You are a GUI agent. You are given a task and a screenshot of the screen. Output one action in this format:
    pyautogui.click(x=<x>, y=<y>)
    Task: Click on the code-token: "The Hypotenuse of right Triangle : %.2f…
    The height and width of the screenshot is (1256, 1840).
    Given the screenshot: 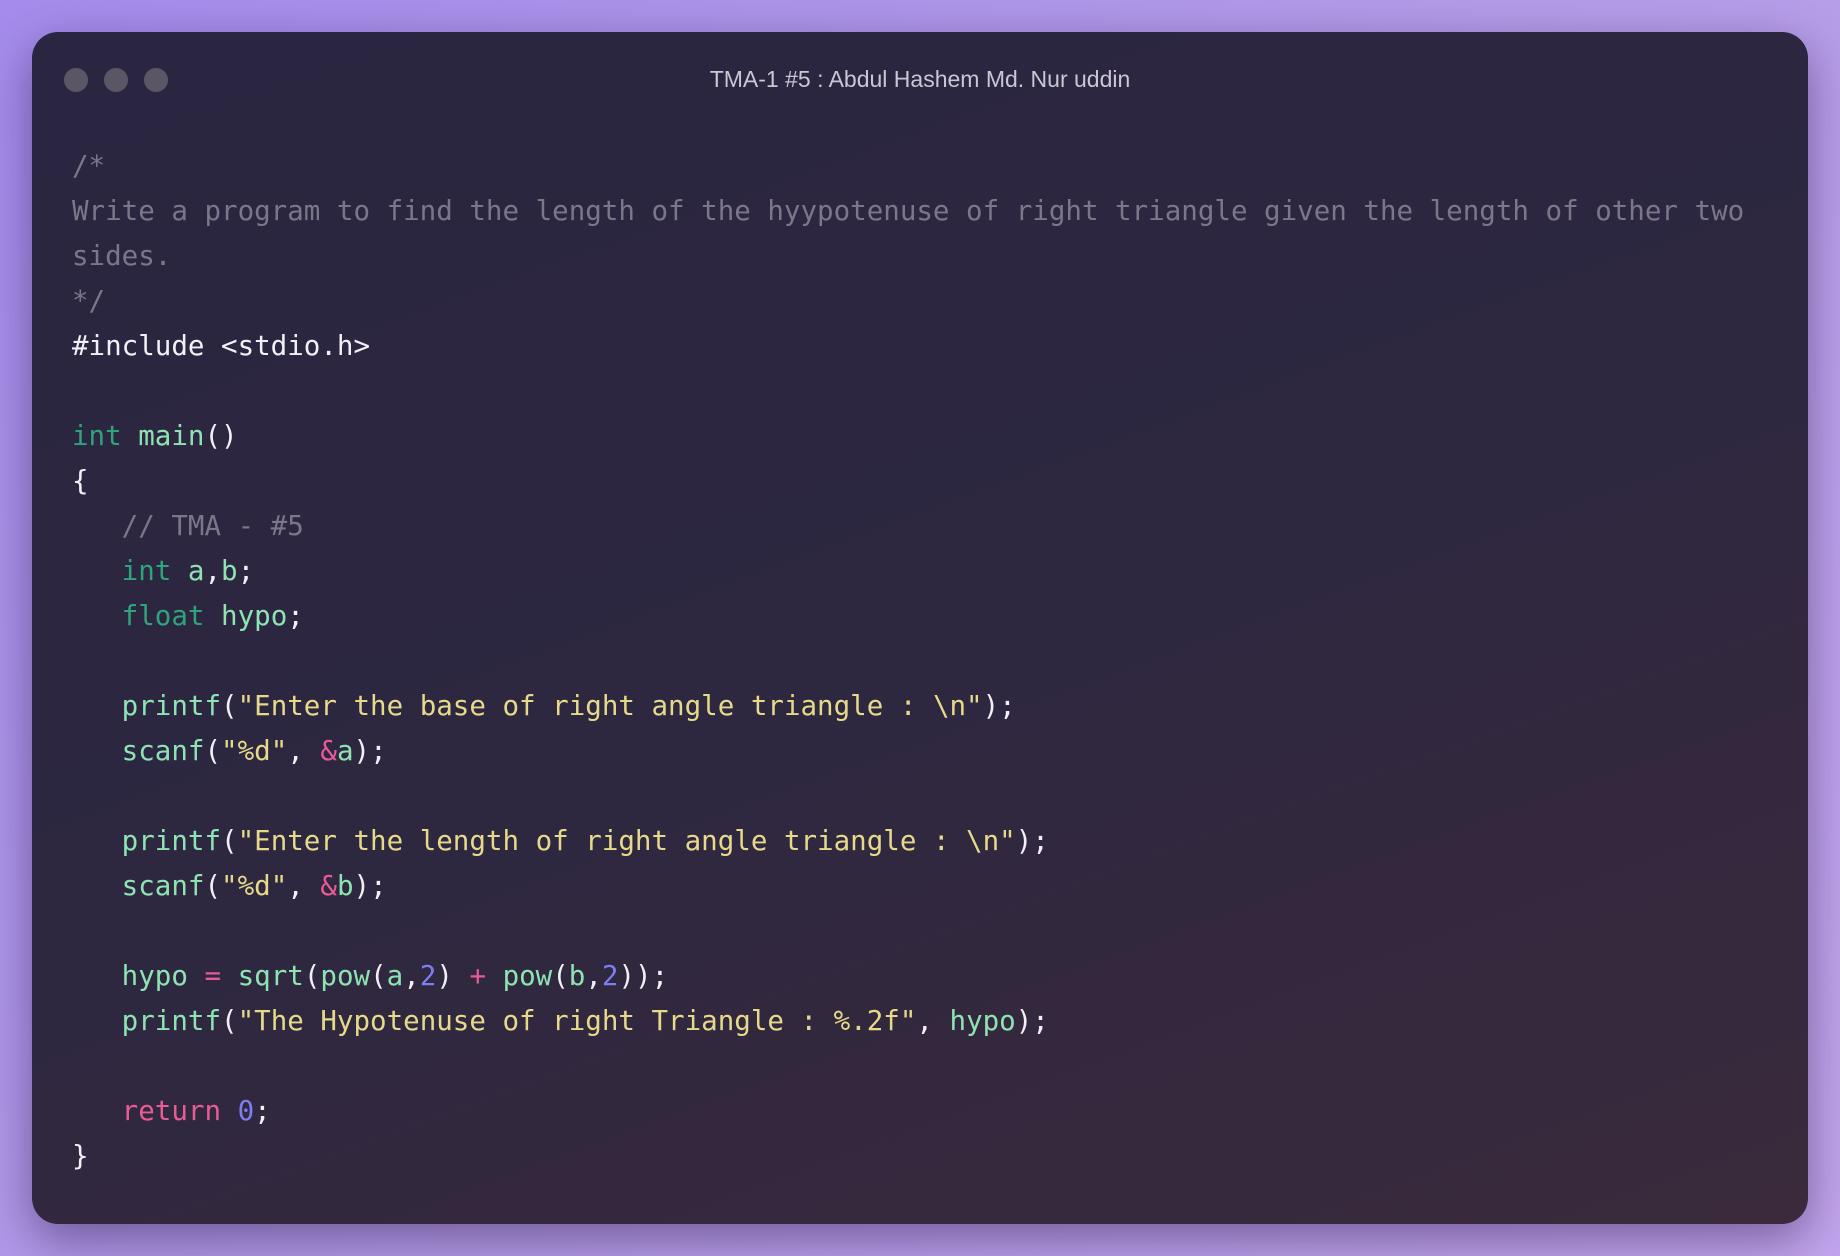 What is the action you would take?
    pyautogui.click(x=577, y=1021)
    